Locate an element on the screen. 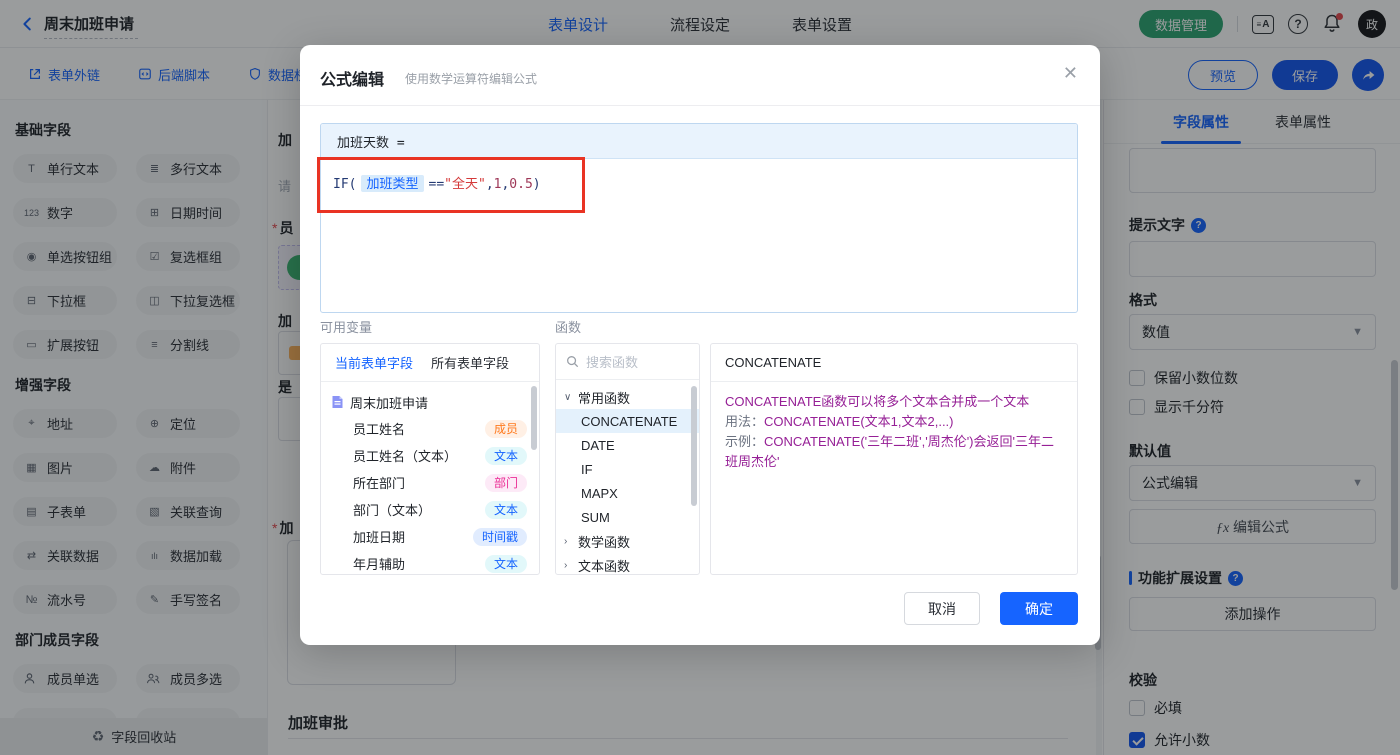 This screenshot has width=1400, height=755. function-group-text: › 文本函数 is located at coordinates (627, 563).